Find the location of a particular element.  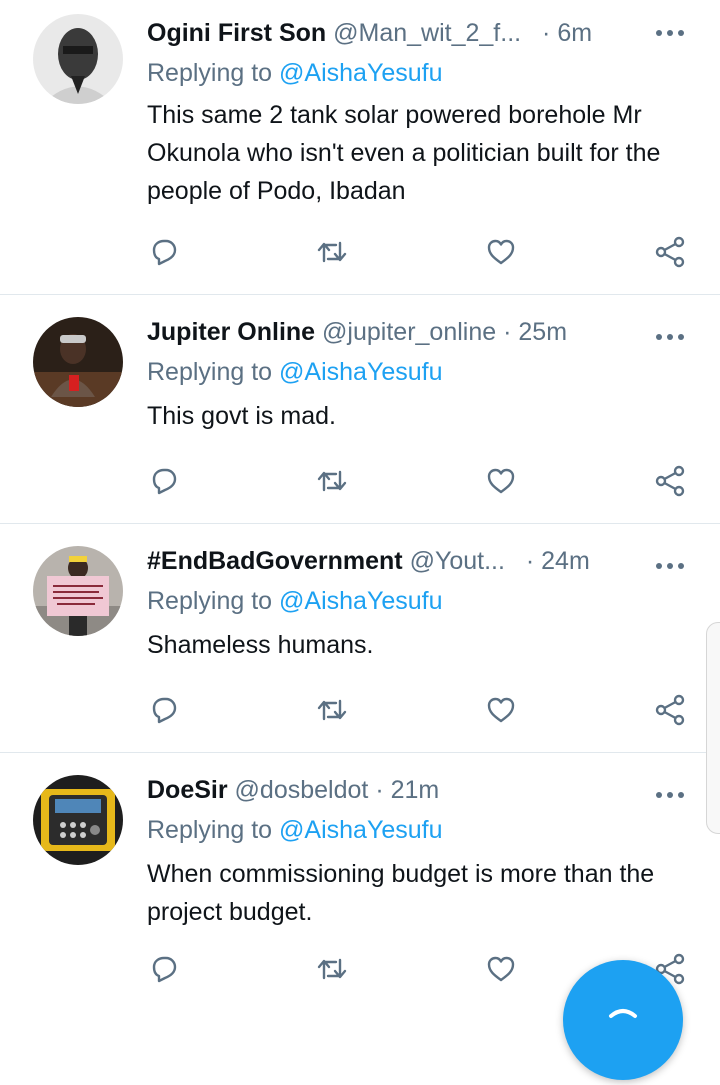

timestamp: · 24m is located at coordinates (558, 561).